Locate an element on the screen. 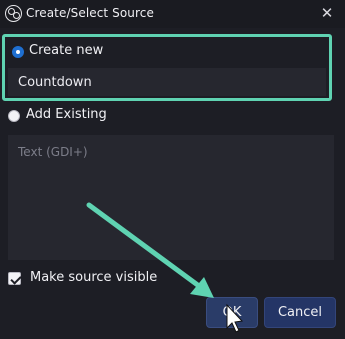  cancel-button: Cancel is located at coordinates (300, 312).